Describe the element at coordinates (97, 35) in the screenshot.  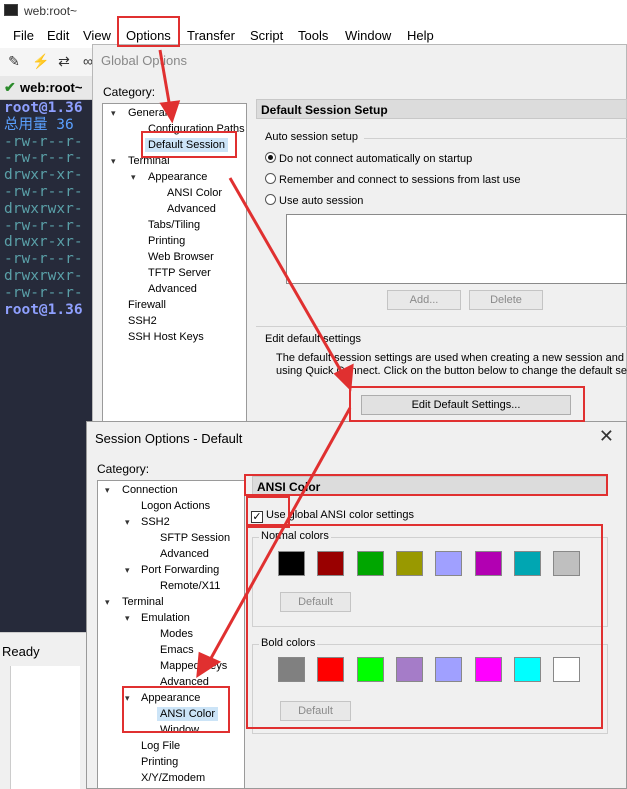
I see `menu-view: View` at that location.